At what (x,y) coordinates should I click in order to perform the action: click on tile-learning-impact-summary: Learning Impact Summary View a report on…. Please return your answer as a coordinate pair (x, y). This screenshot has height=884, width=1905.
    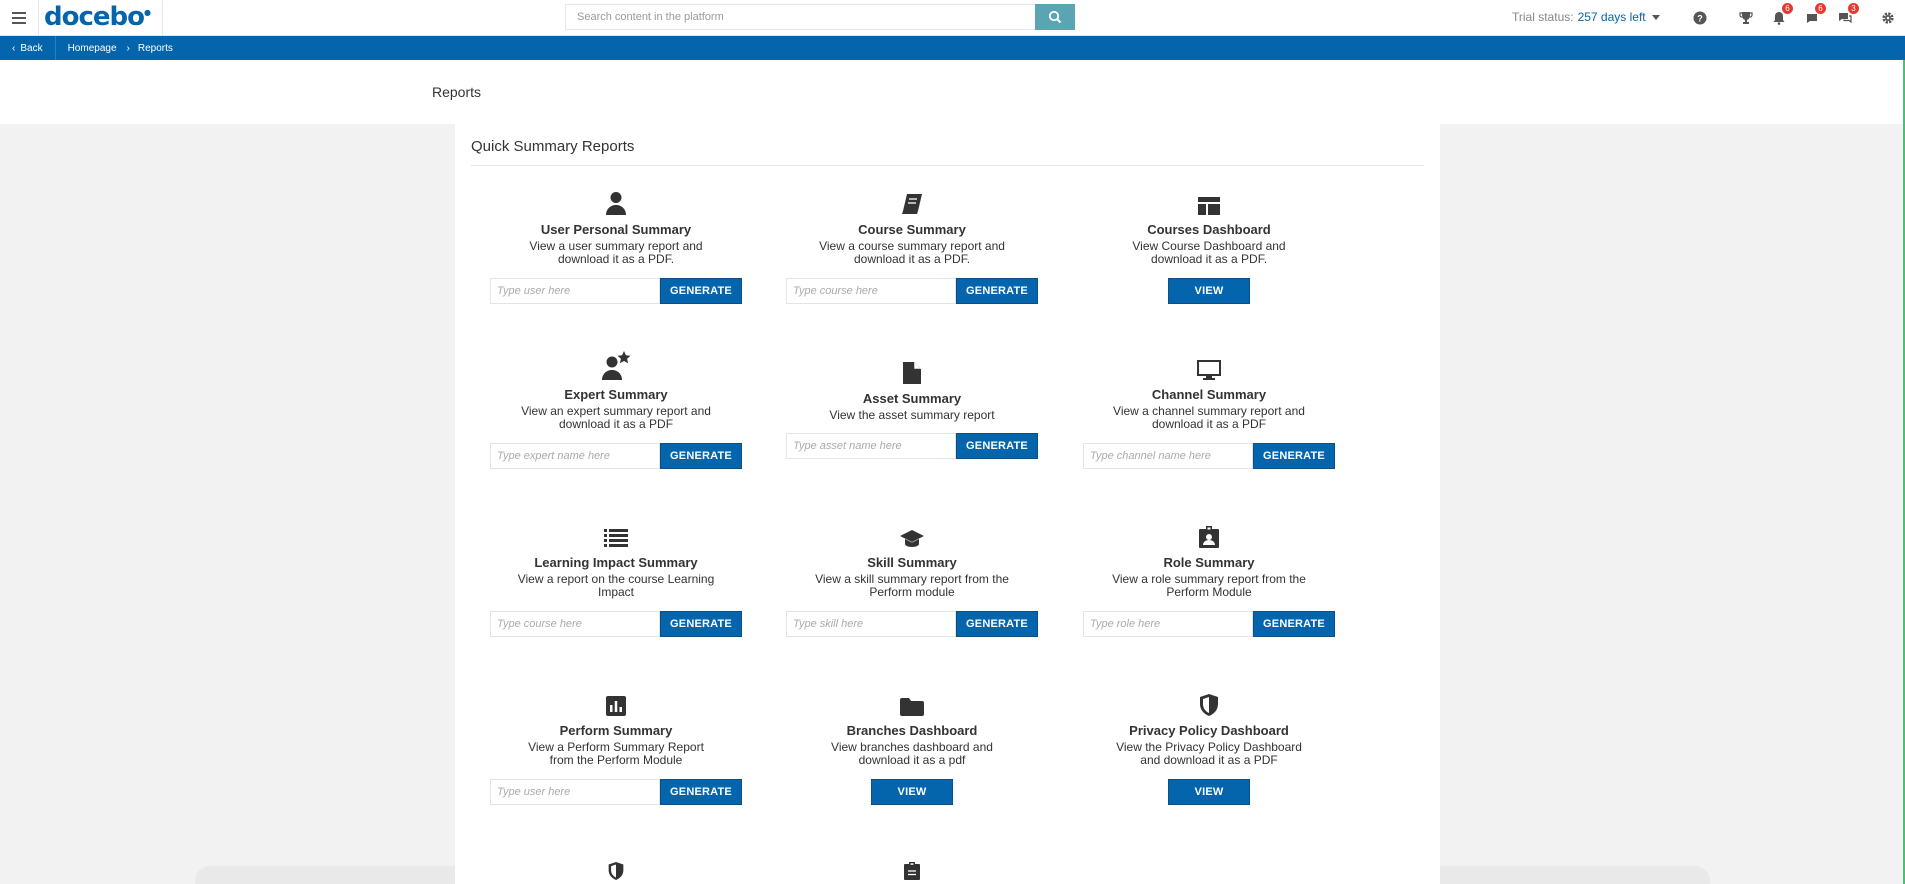
    Looking at the image, I should click on (616, 578).